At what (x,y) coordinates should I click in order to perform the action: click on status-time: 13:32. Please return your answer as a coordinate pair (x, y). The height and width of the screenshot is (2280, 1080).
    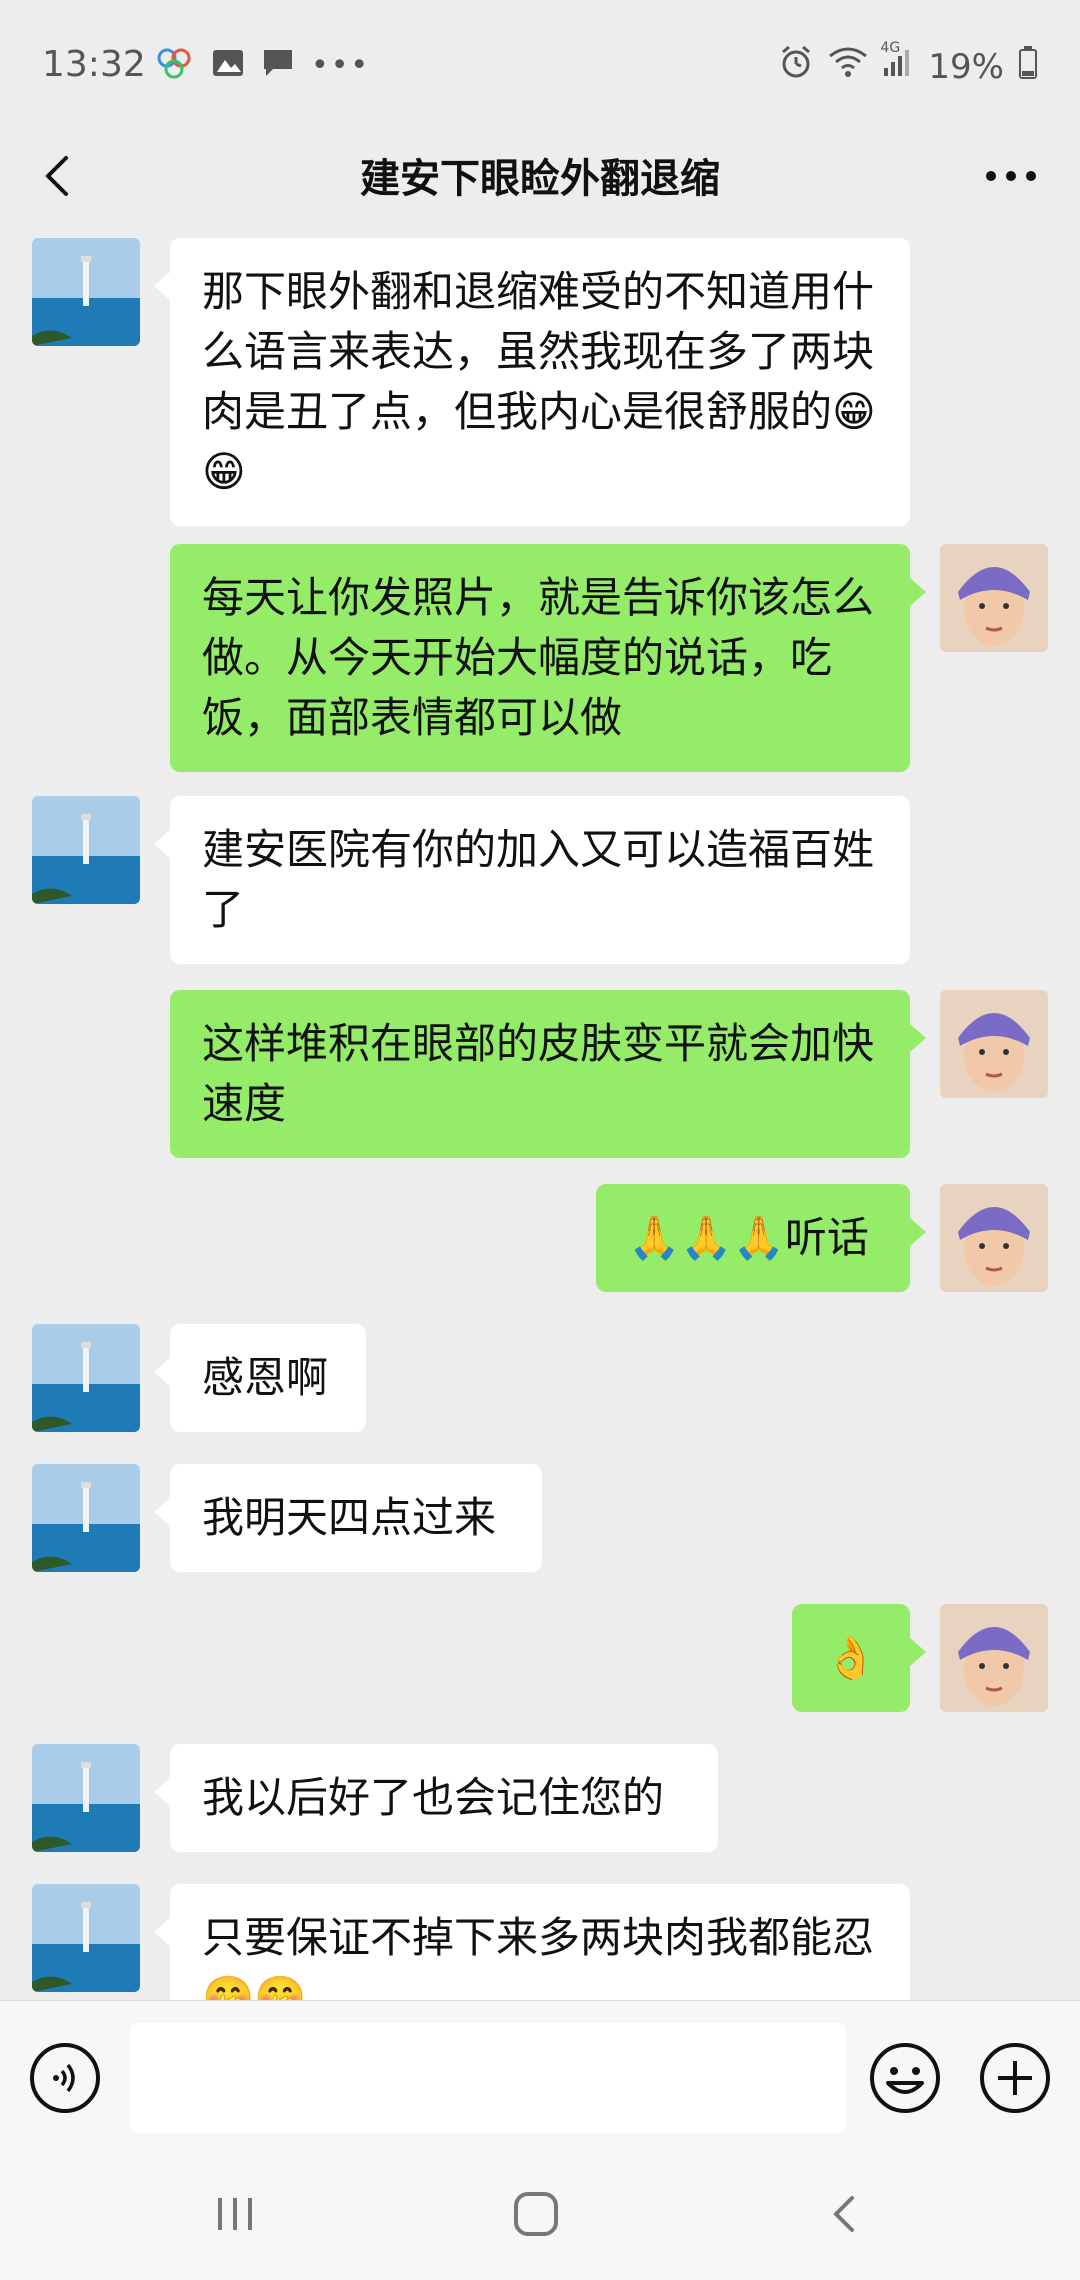
    Looking at the image, I should click on (94, 64).